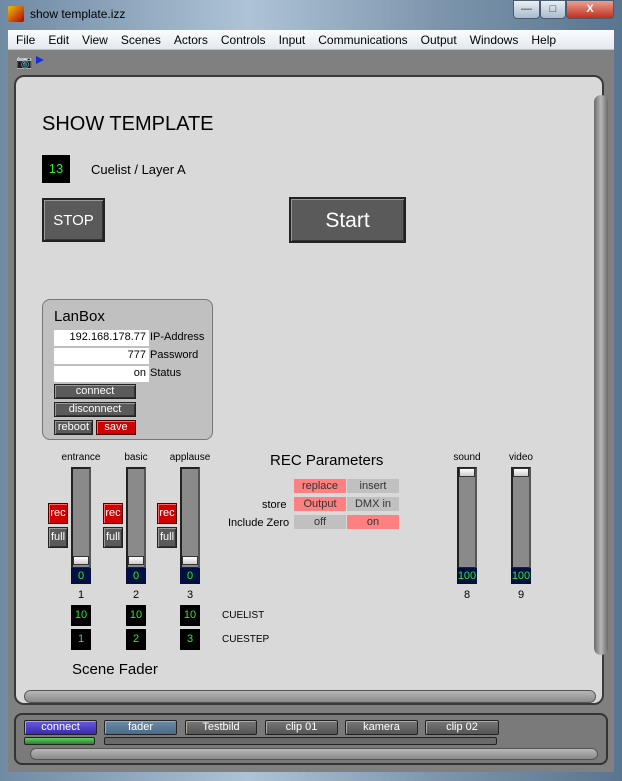  I want to click on maximize-button: □, so click(553, 9).